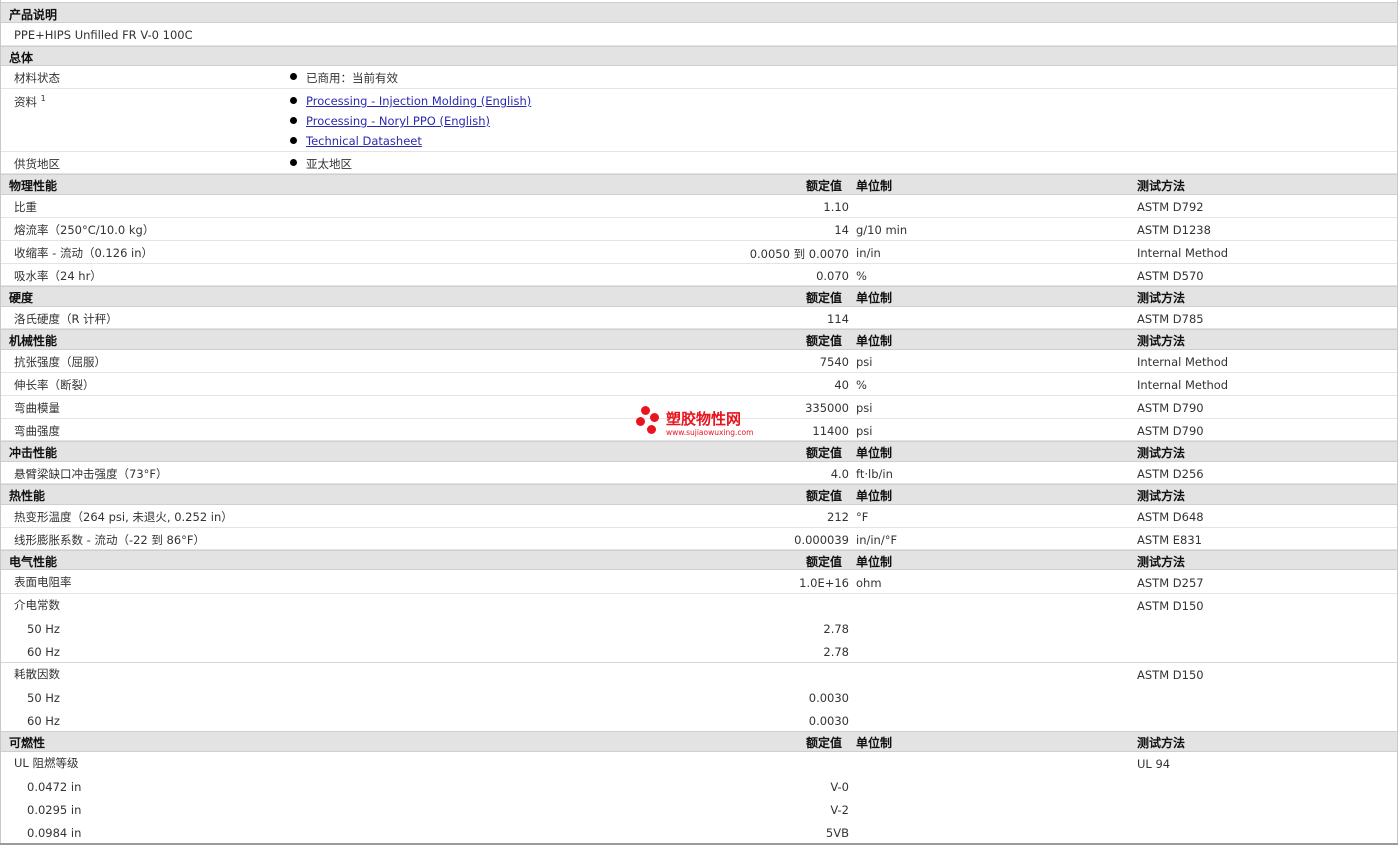  I want to click on property-name: 熔流率（250°C/10.0 kg）, so click(84, 230).